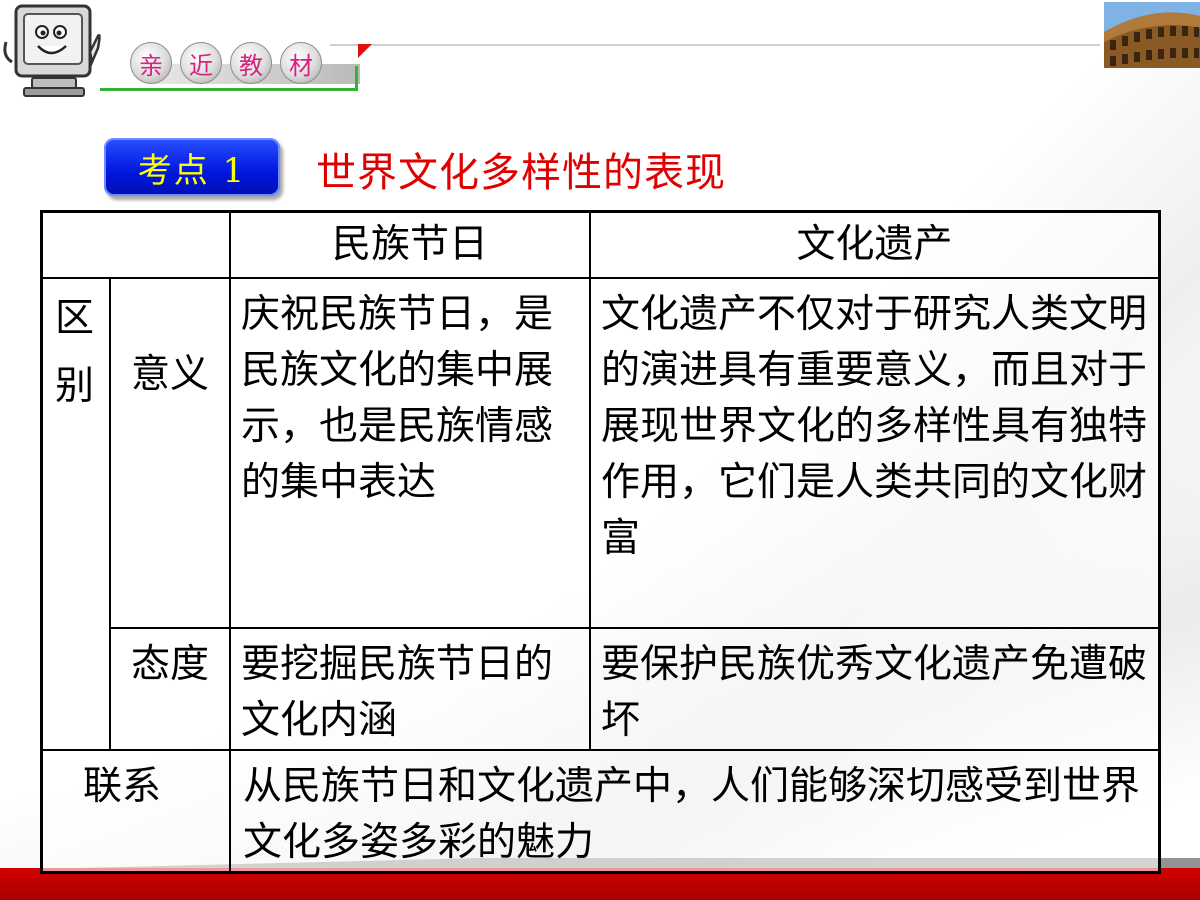 The height and width of the screenshot is (900, 1200). Describe the element at coordinates (411, 454) in the screenshot. I see `meaning-festival-cell: 庆祝民族节日，是民族文化的集中展示，也是民族情感的集中表达` at that location.